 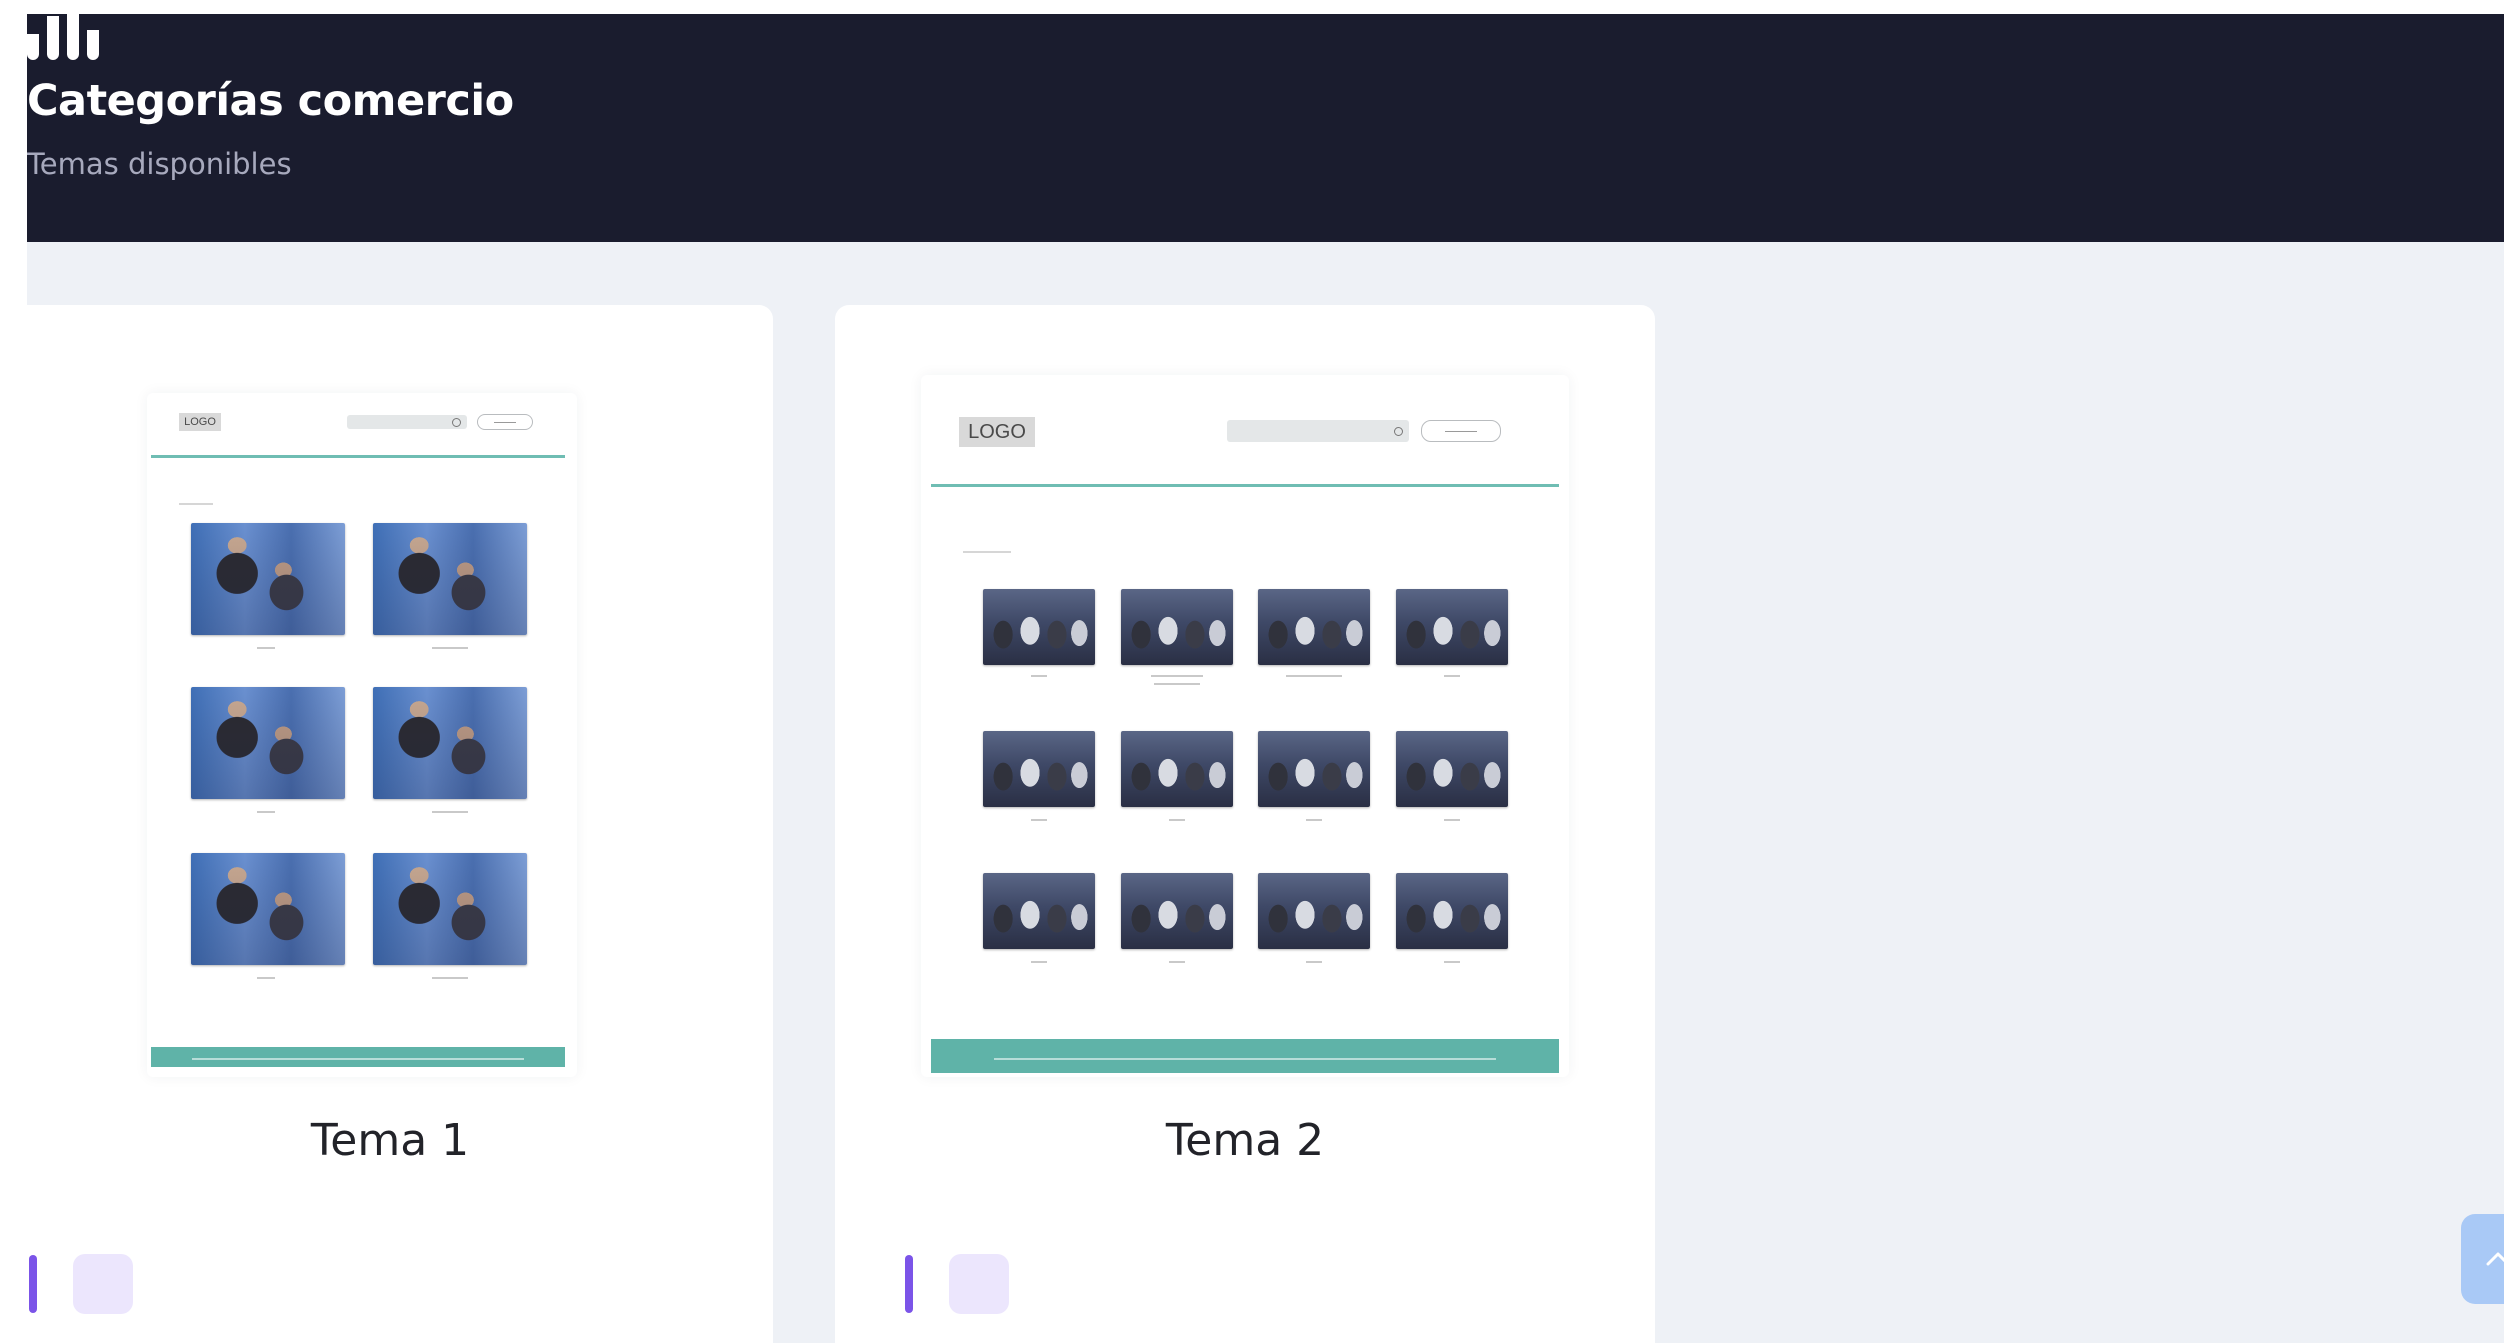 What do you see at coordinates (390, 1140) in the screenshot?
I see `theme-name: Tema 1` at bounding box center [390, 1140].